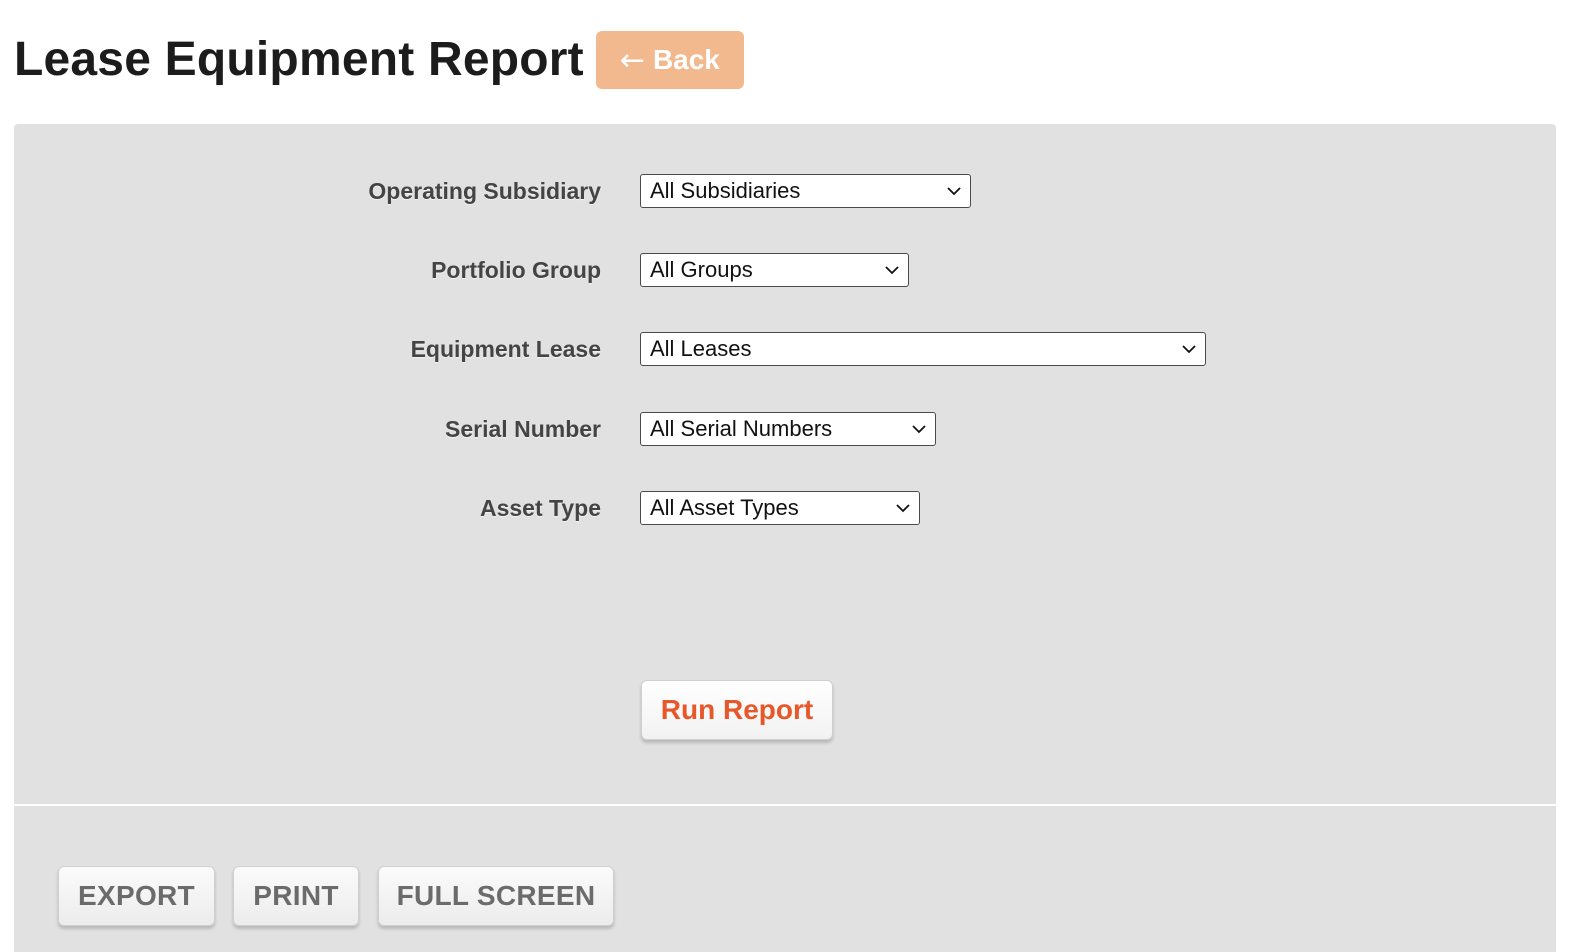 This screenshot has height=952, width=1582. Describe the element at coordinates (785, 805) in the screenshot. I see `panel-divider` at that location.